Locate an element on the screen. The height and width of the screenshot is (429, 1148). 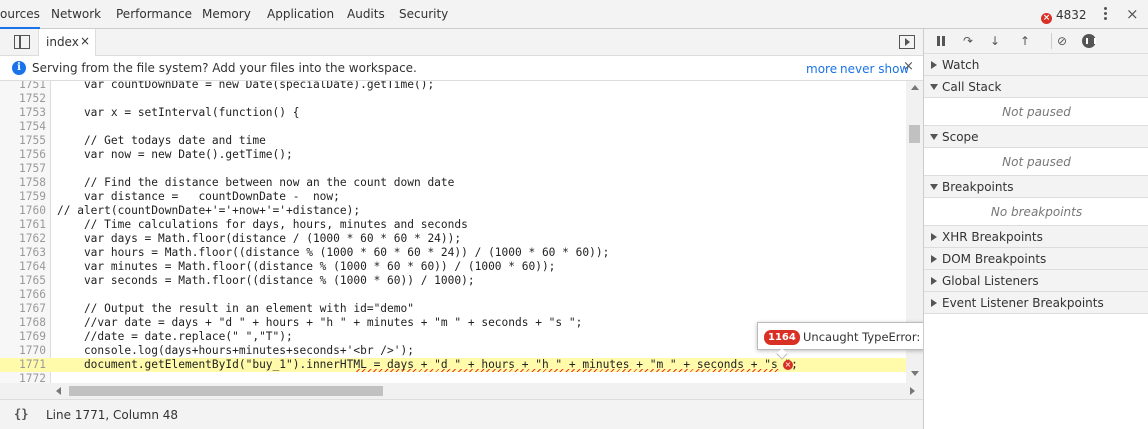
horizontal-scrollbar is located at coordinates (461, 391).